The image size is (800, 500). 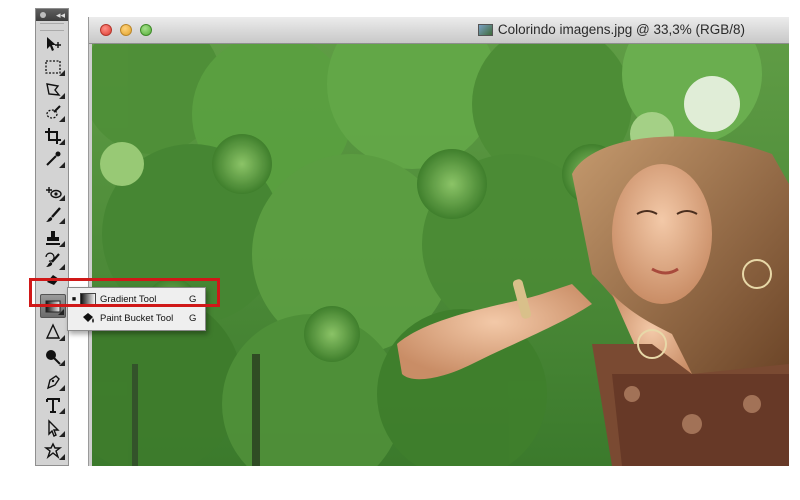 I want to click on clone-stamp-icon, so click(x=53, y=238).